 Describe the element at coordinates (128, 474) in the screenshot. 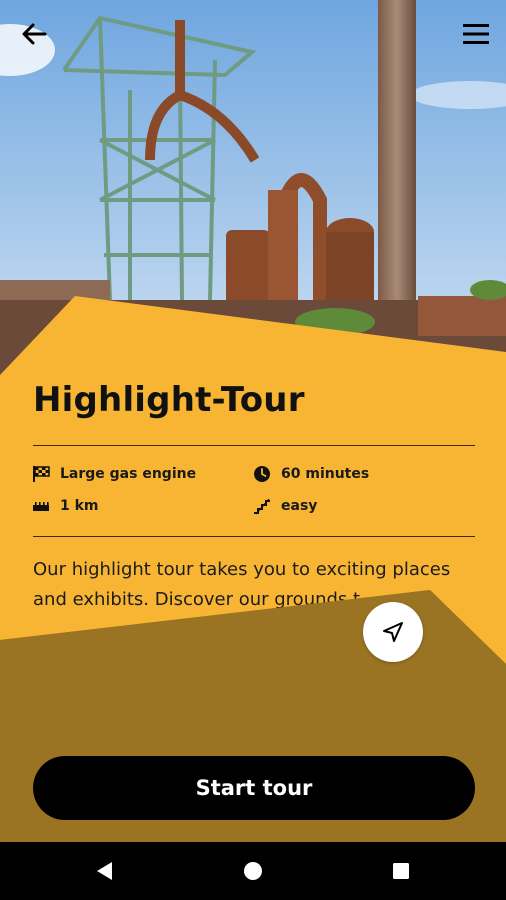

I see `stat-start-label: Large gas engine` at that location.